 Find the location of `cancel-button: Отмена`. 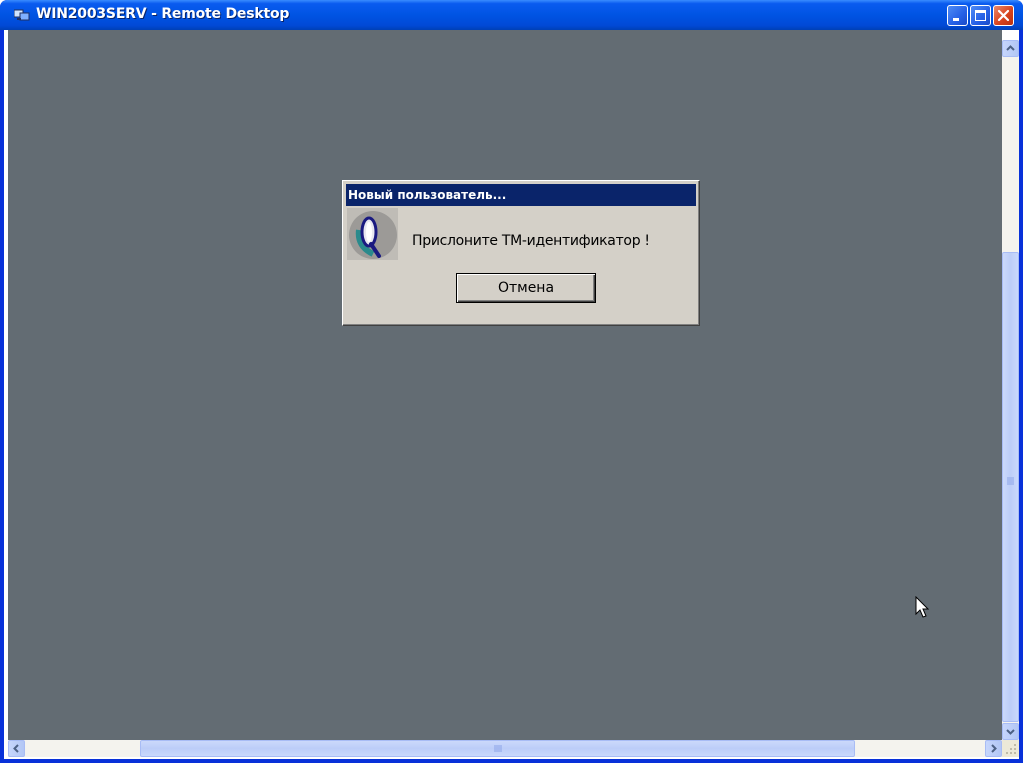

cancel-button: Отмена is located at coordinates (526, 288).